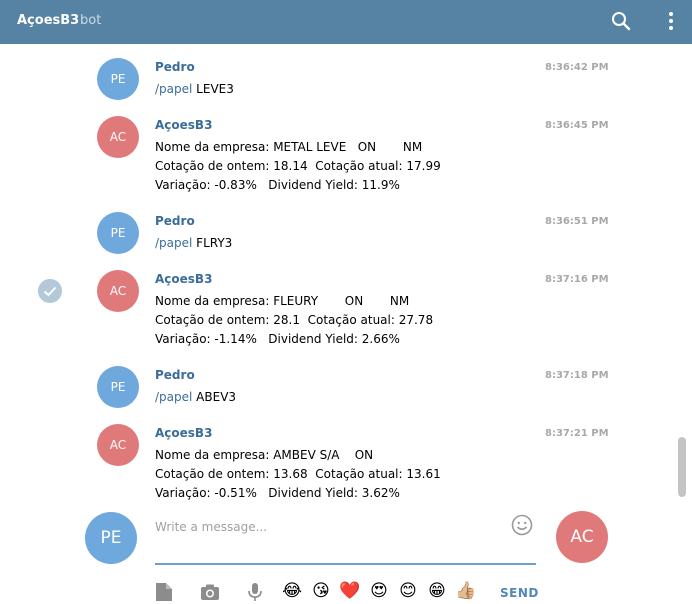 This screenshot has width=692, height=604. What do you see at coordinates (682, 467) in the screenshot?
I see `scrollbar-thumb` at bounding box center [682, 467].